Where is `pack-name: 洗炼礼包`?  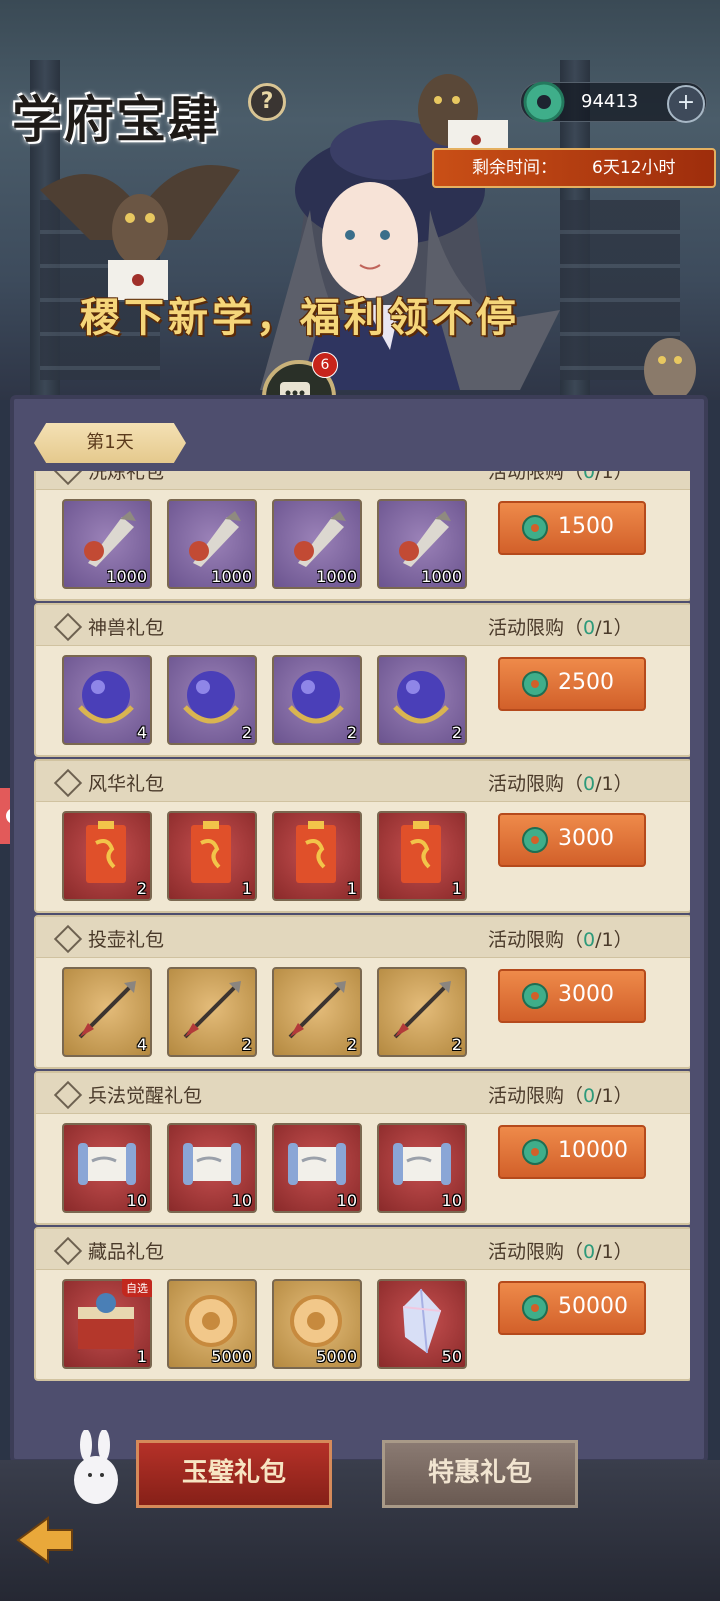
pack-name: 洗炼礼包 is located at coordinates (126, 477).